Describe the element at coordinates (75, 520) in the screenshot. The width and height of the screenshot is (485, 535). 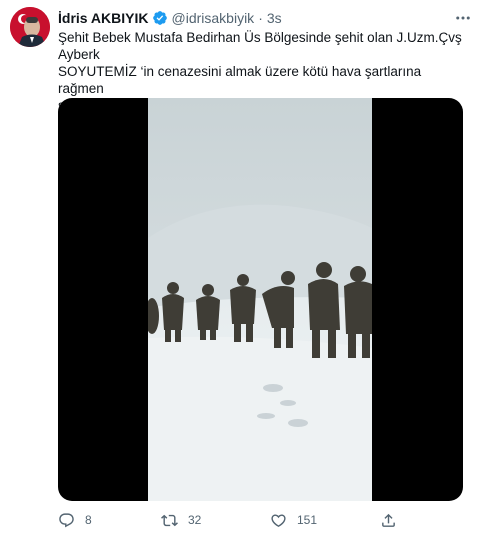
I see `reply-button: 8` at that location.